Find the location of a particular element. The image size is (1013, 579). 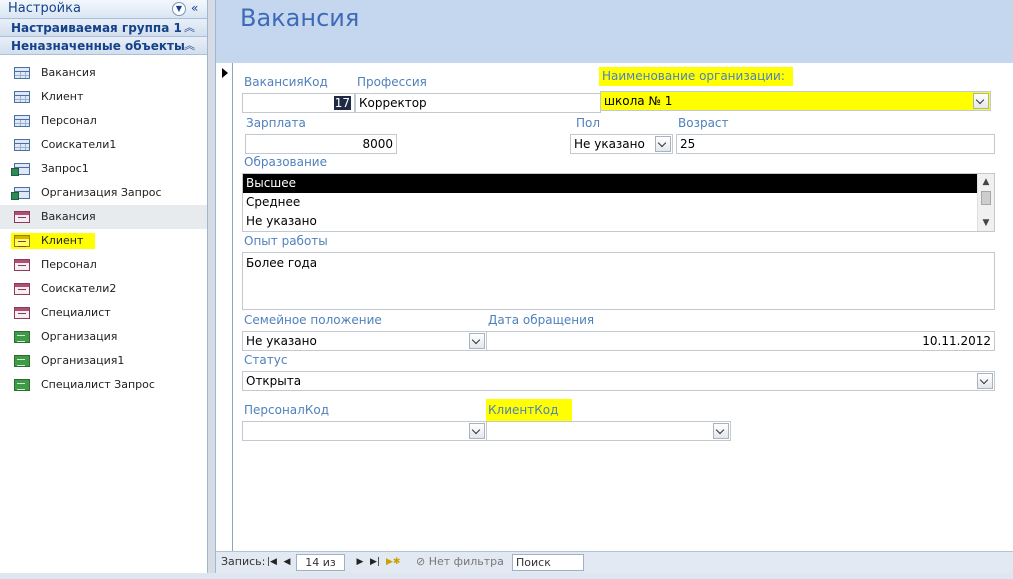

nav-item-query-organizaciya: Организация Запрос is located at coordinates (103, 193).